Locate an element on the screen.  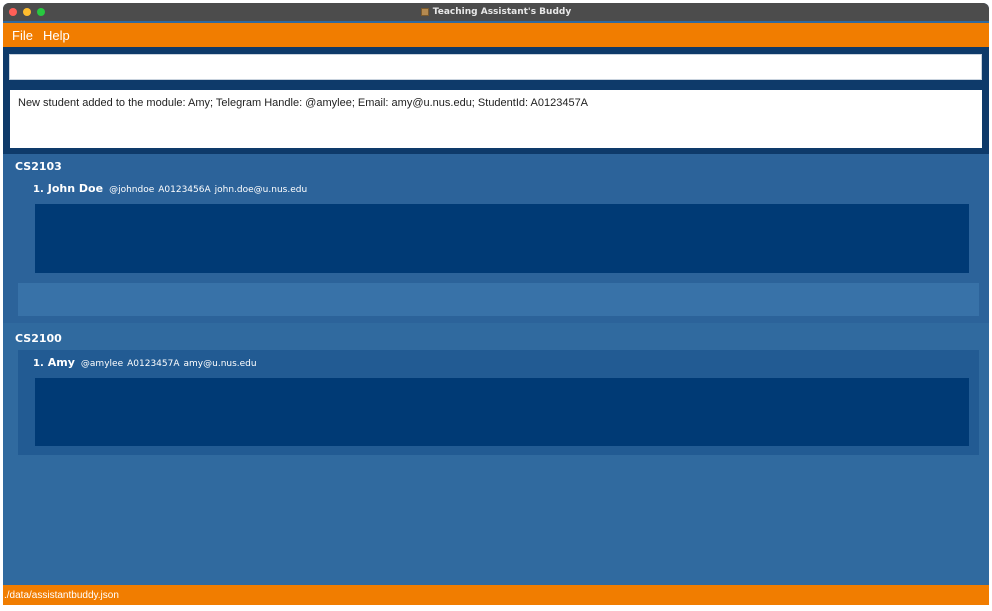
student-email: john.doe@u.nus.edu is located at coordinates (261, 190).